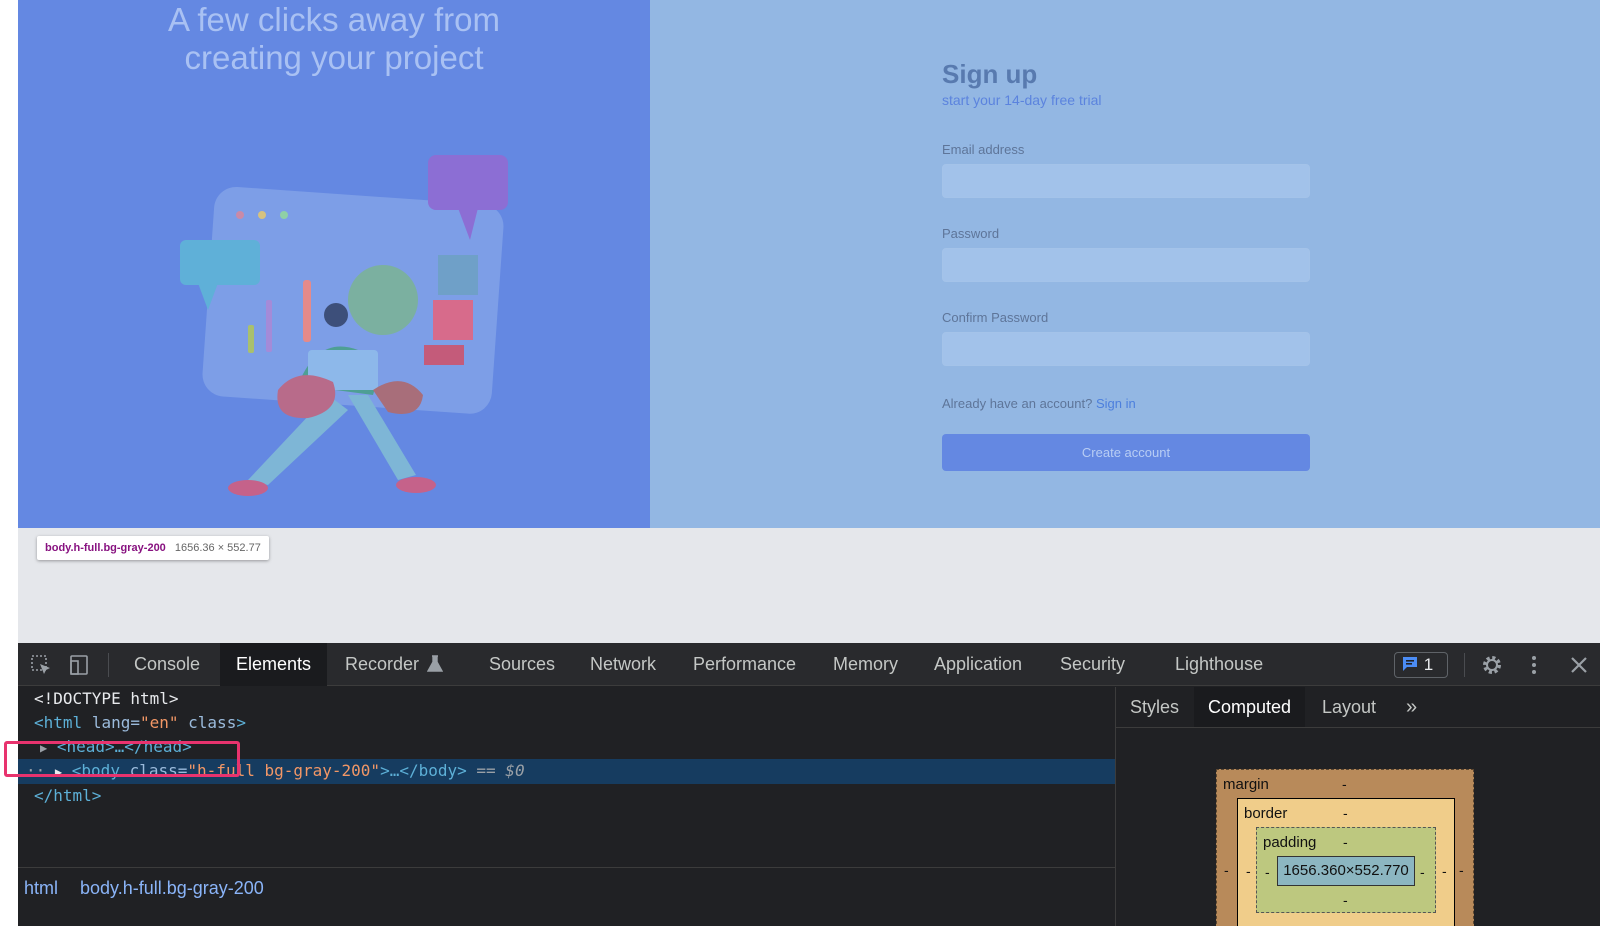  I want to click on tab-recorder: Recorder, so click(395, 664).